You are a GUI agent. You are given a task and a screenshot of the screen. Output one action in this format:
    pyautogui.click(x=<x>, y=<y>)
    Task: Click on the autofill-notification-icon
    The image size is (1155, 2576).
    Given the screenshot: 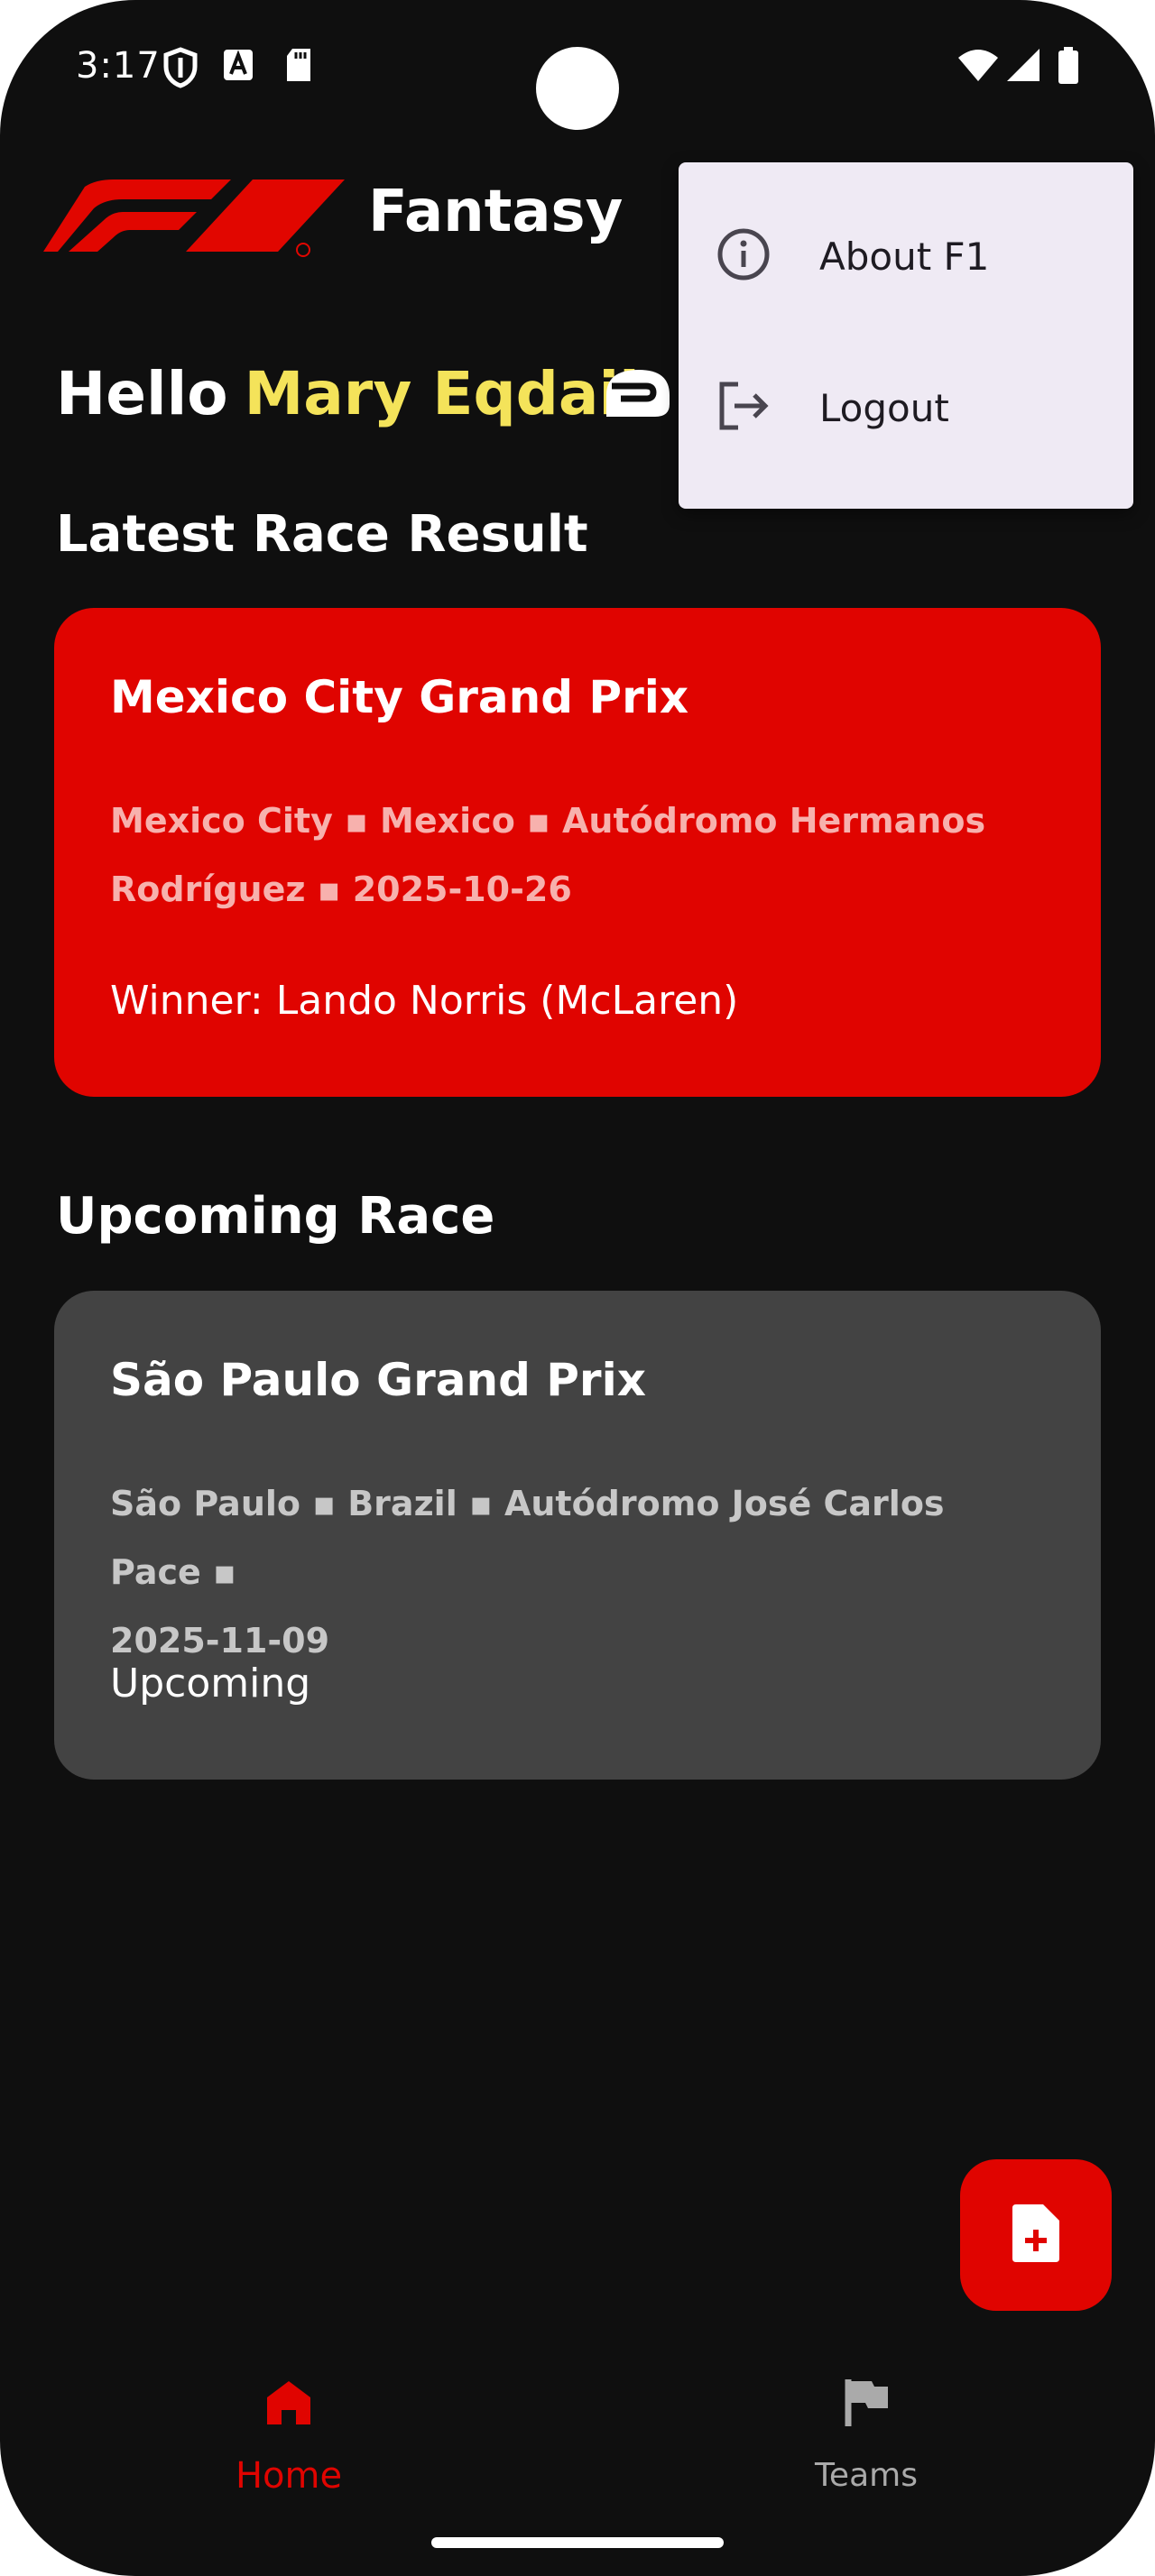 What is the action you would take?
    pyautogui.click(x=238, y=67)
    